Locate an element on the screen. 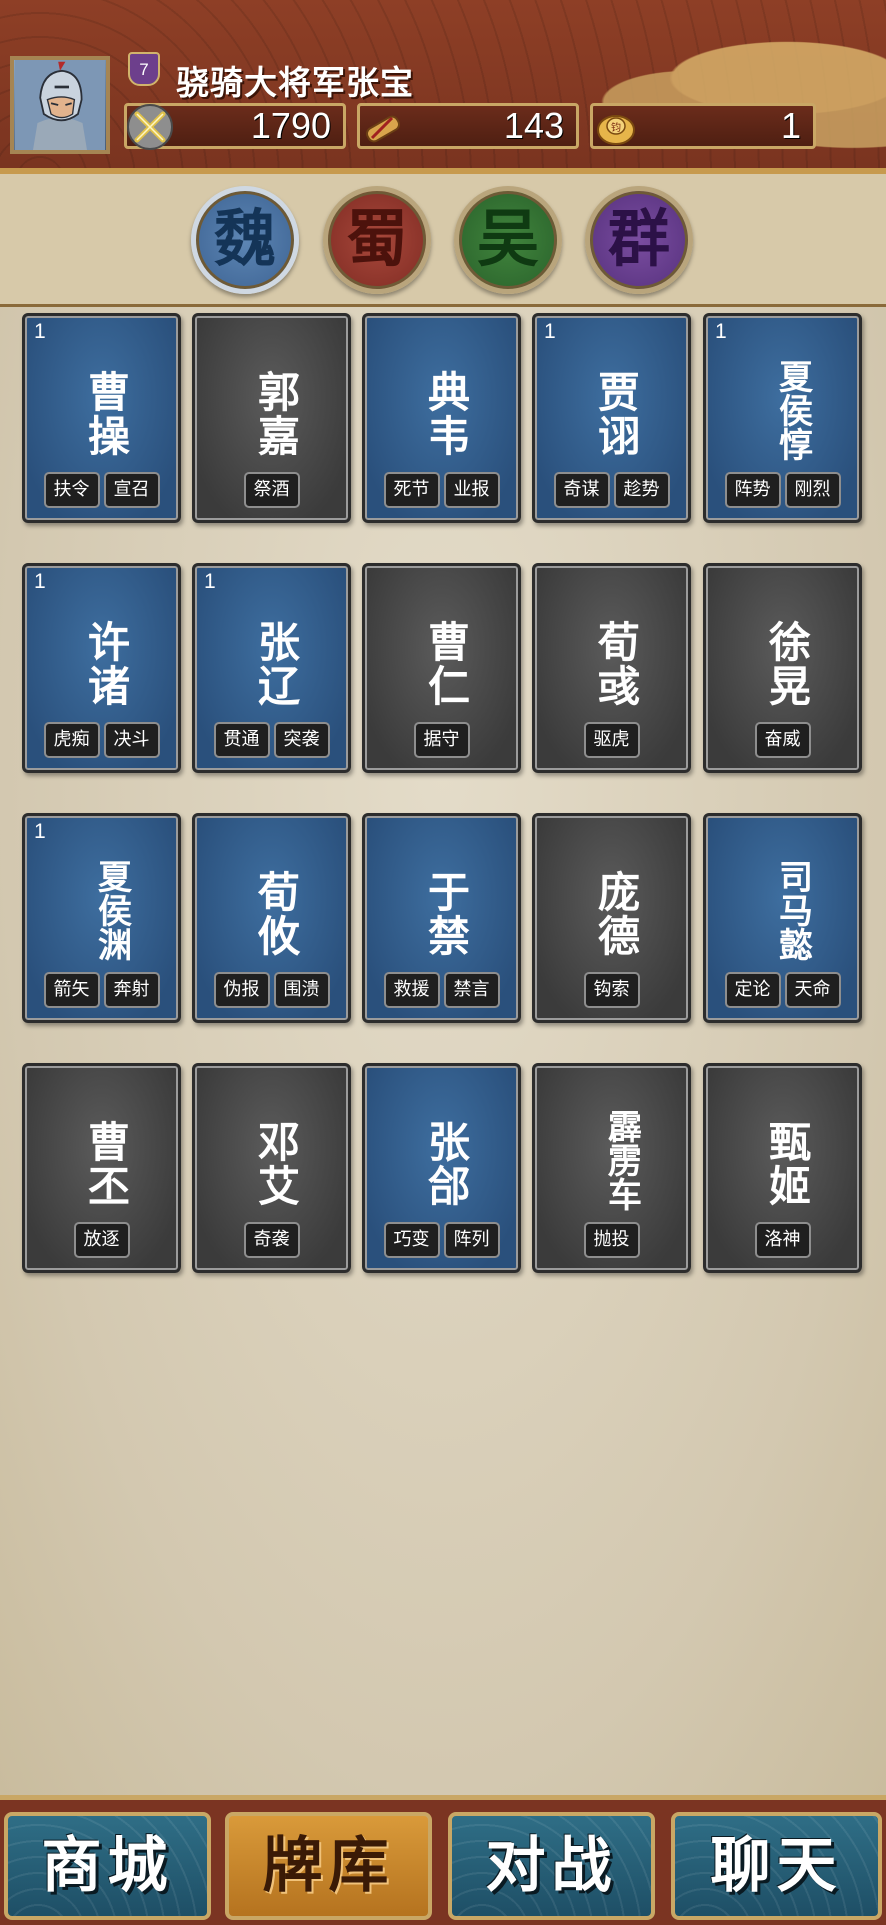 This screenshot has width=886, height=1925. skill-tag: 奔射 is located at coordinates (131, 990).